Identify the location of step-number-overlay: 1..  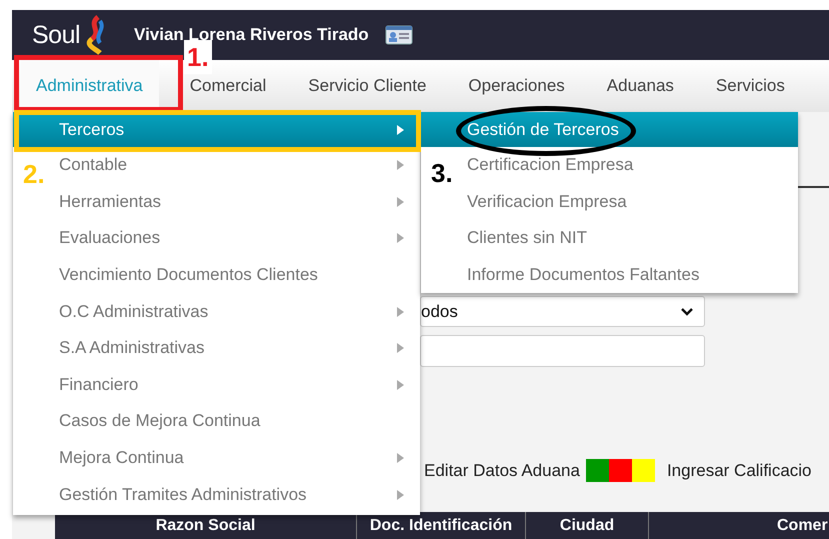
(198, 57).